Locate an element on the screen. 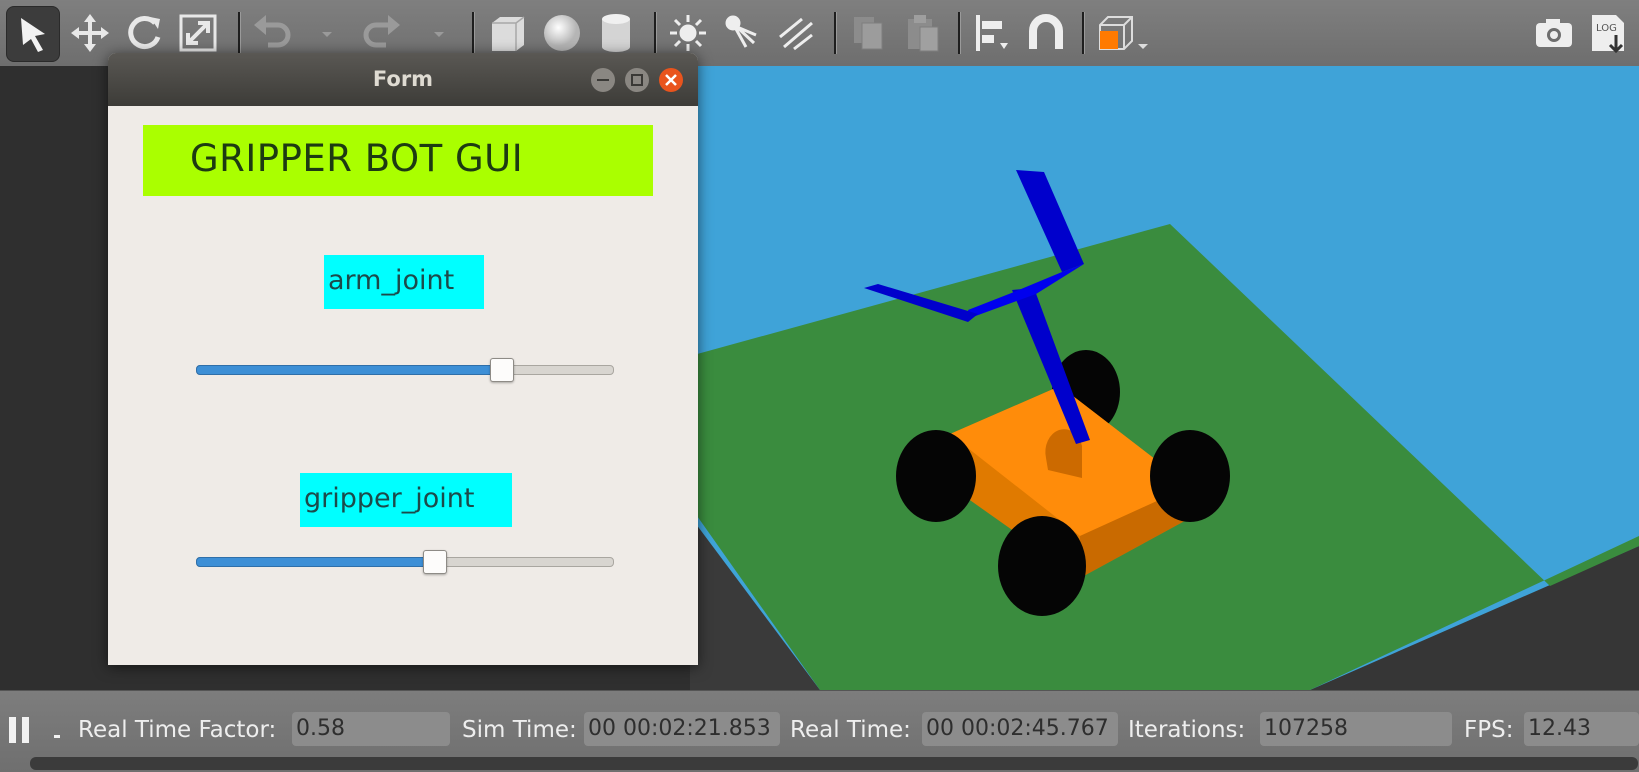 The height and width of the screenshot is (772, 1639). spot-light-icon is located at coordinates (742, 33).